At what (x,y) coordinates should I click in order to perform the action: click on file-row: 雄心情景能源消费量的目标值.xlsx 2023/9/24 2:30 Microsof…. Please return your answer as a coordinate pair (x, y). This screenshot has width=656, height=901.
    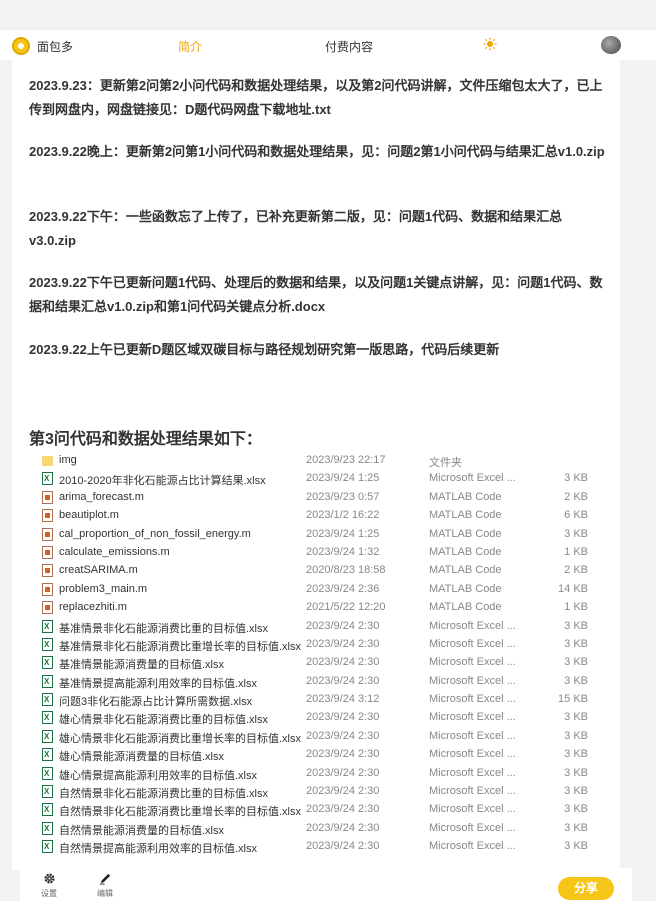
    Looking at the image, I should click on (320, 755).